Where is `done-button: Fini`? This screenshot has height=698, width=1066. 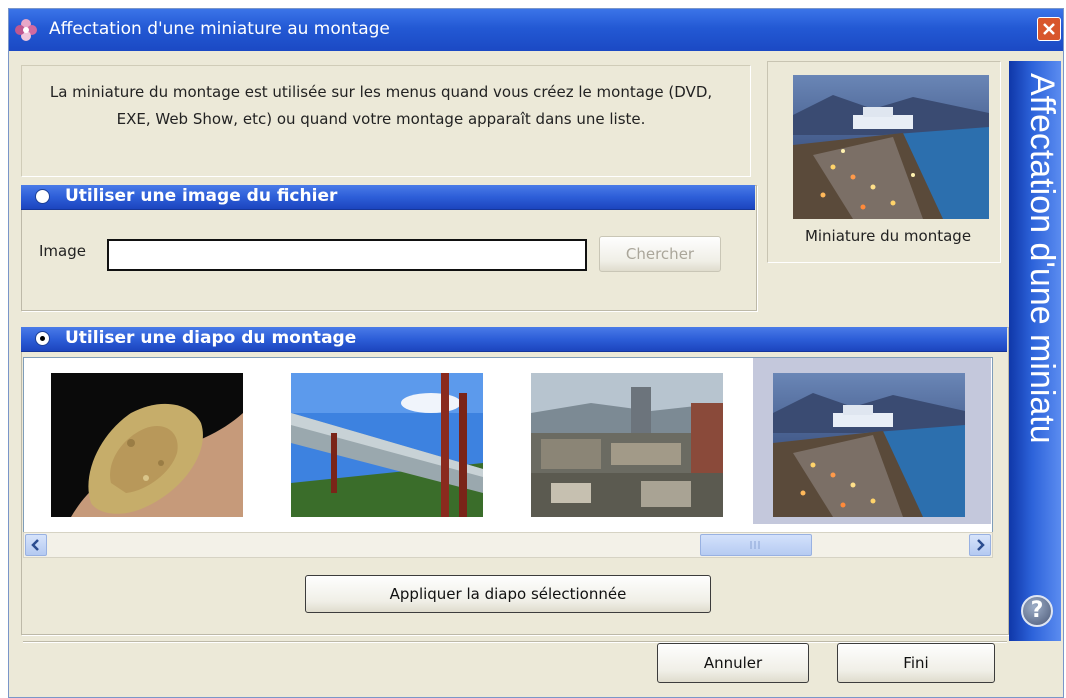 done-button: Fini is located at coordinates (916, 663).